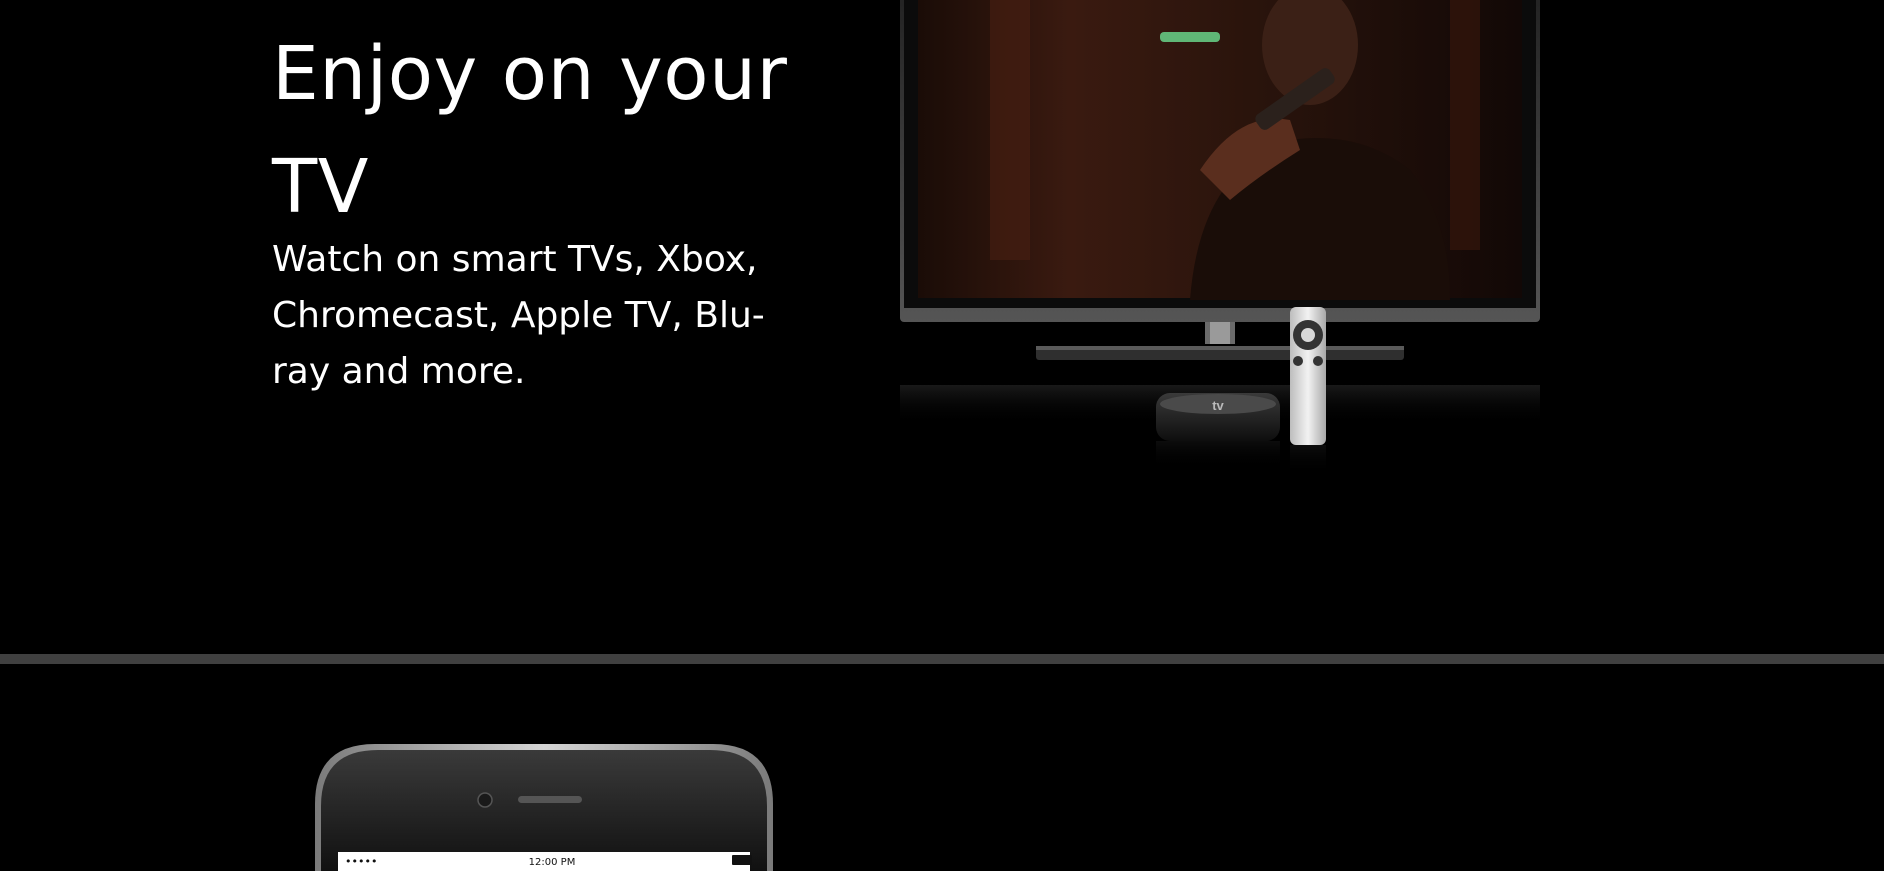 Image resolution: width=1884 pixels, height=871 pixels. Describe the element at coordinates (552, 862) in the screenshot. I see `phone-status-time: 12:00 PM` at that location.